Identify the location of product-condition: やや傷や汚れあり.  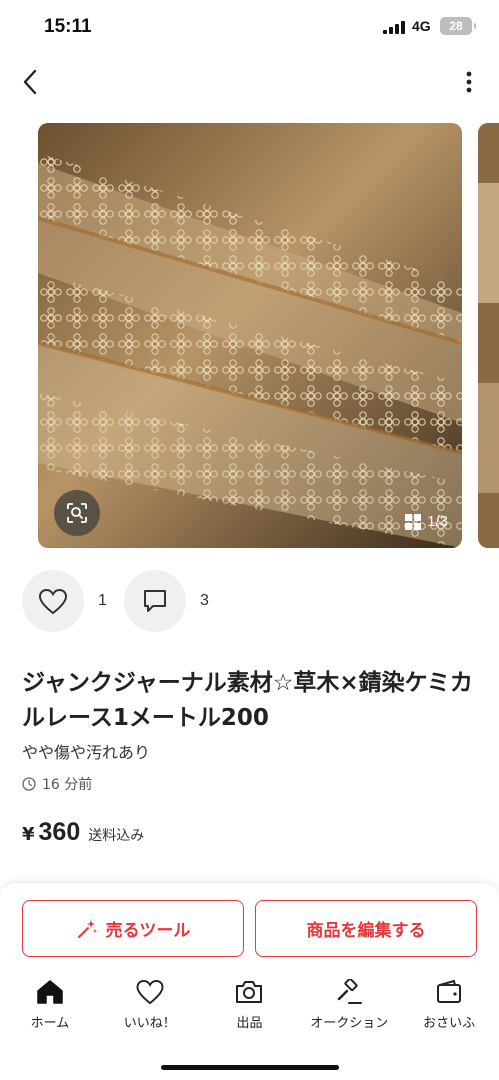
(86, 752).